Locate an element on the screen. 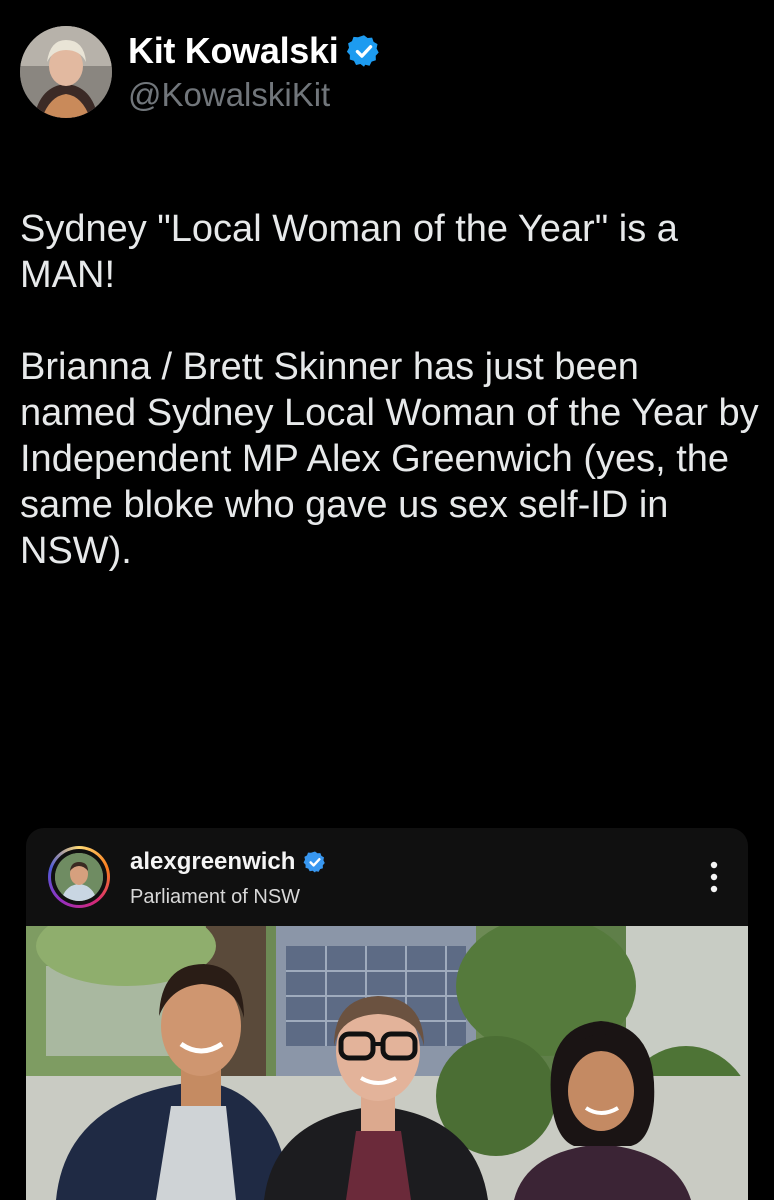  tweet-header: Kit Kowalski @KowalskiKit is located at coordinates (201, 72).